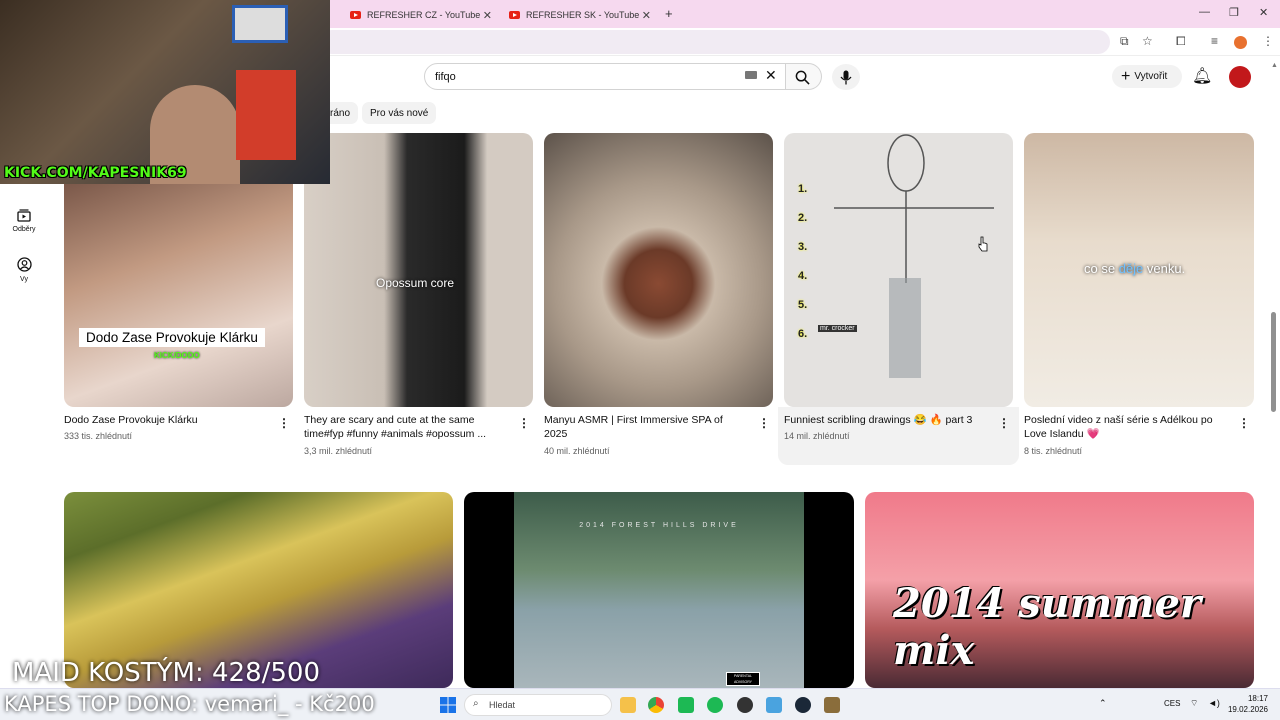 This screenshot has height=720, width=1280. I want to click on drawing-label: 3., so click(803, 247).